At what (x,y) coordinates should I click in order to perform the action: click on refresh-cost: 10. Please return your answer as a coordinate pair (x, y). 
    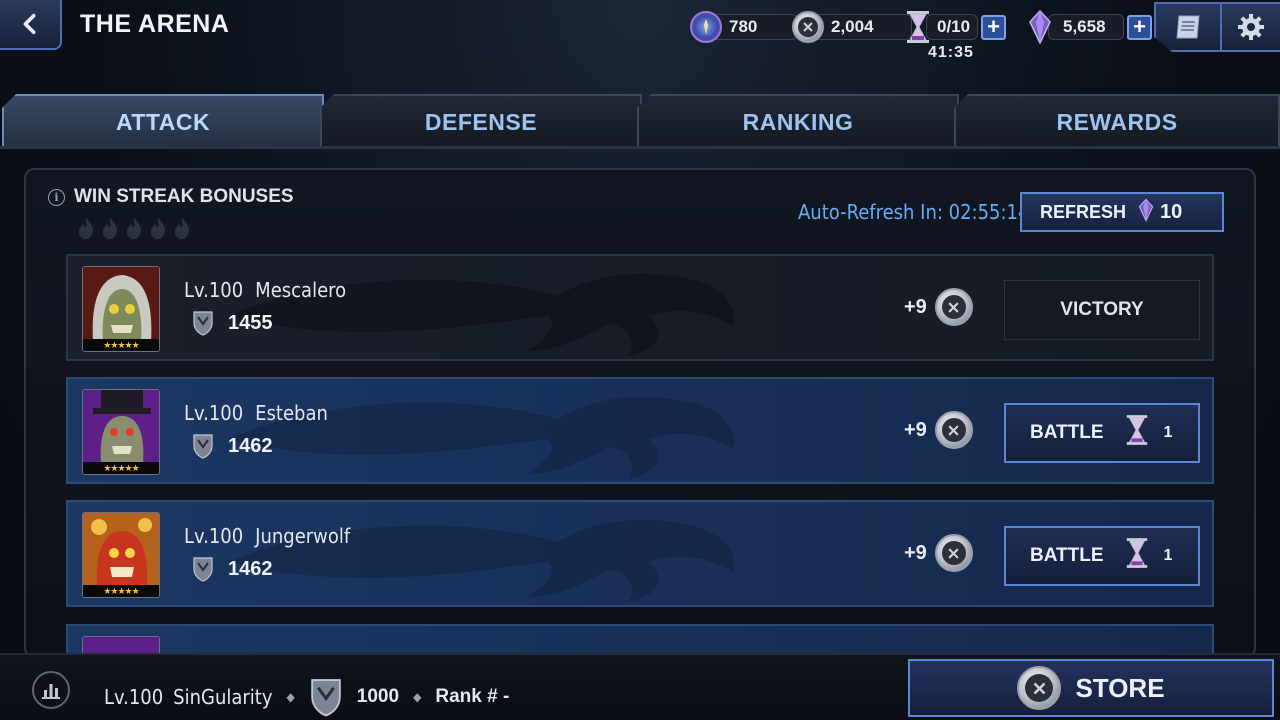
    Looking at the image, I should click on (1171, 211).